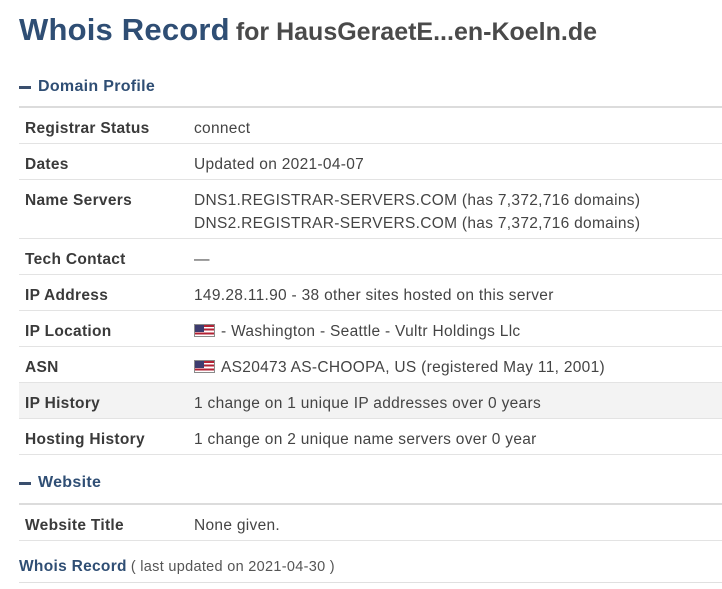  What do you see at coordinates (124, 29) in the screenshot?
I see `page-title-main: Whois Record` at bounding box center [124, 29].